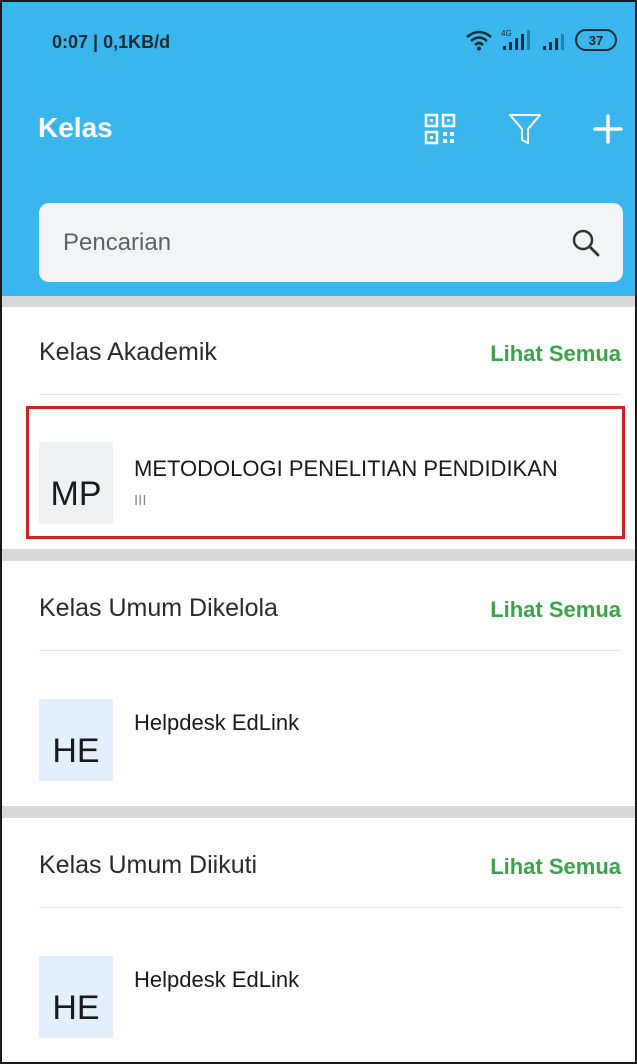 This screenshot has height=1064, width=637. What do you see at coordinates (596, 40) in the screenshot?
I see `battery-icon: 37` at bounding box center [596, 40].